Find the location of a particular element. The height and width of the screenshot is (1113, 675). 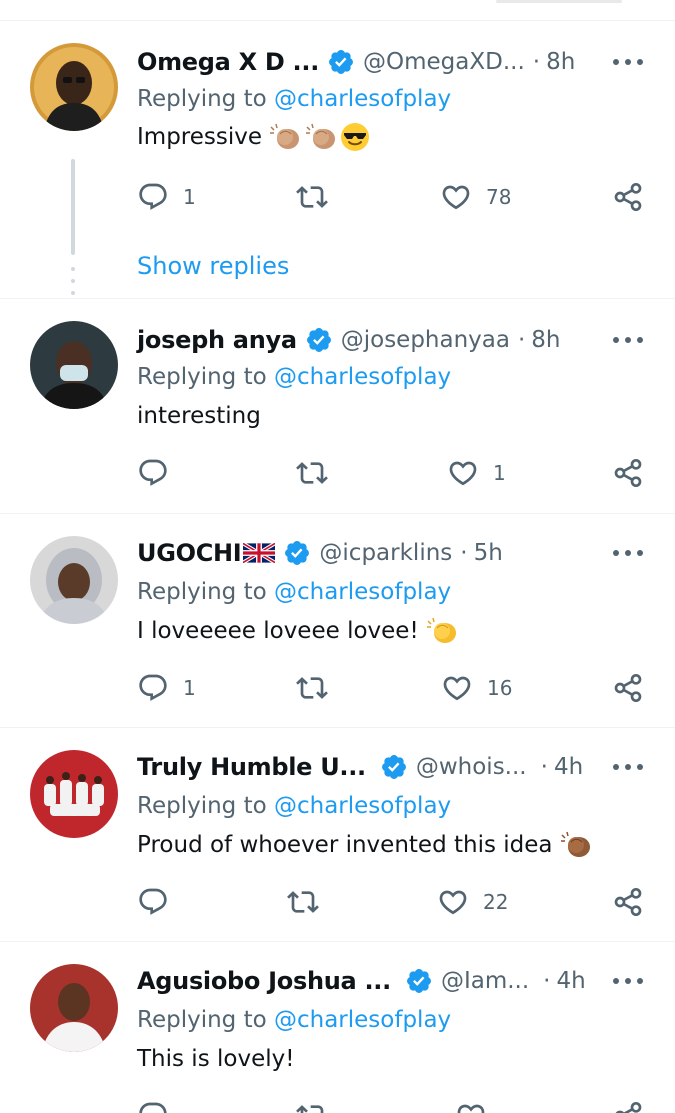

like-button: 78 is located at coordinates (475, 197).